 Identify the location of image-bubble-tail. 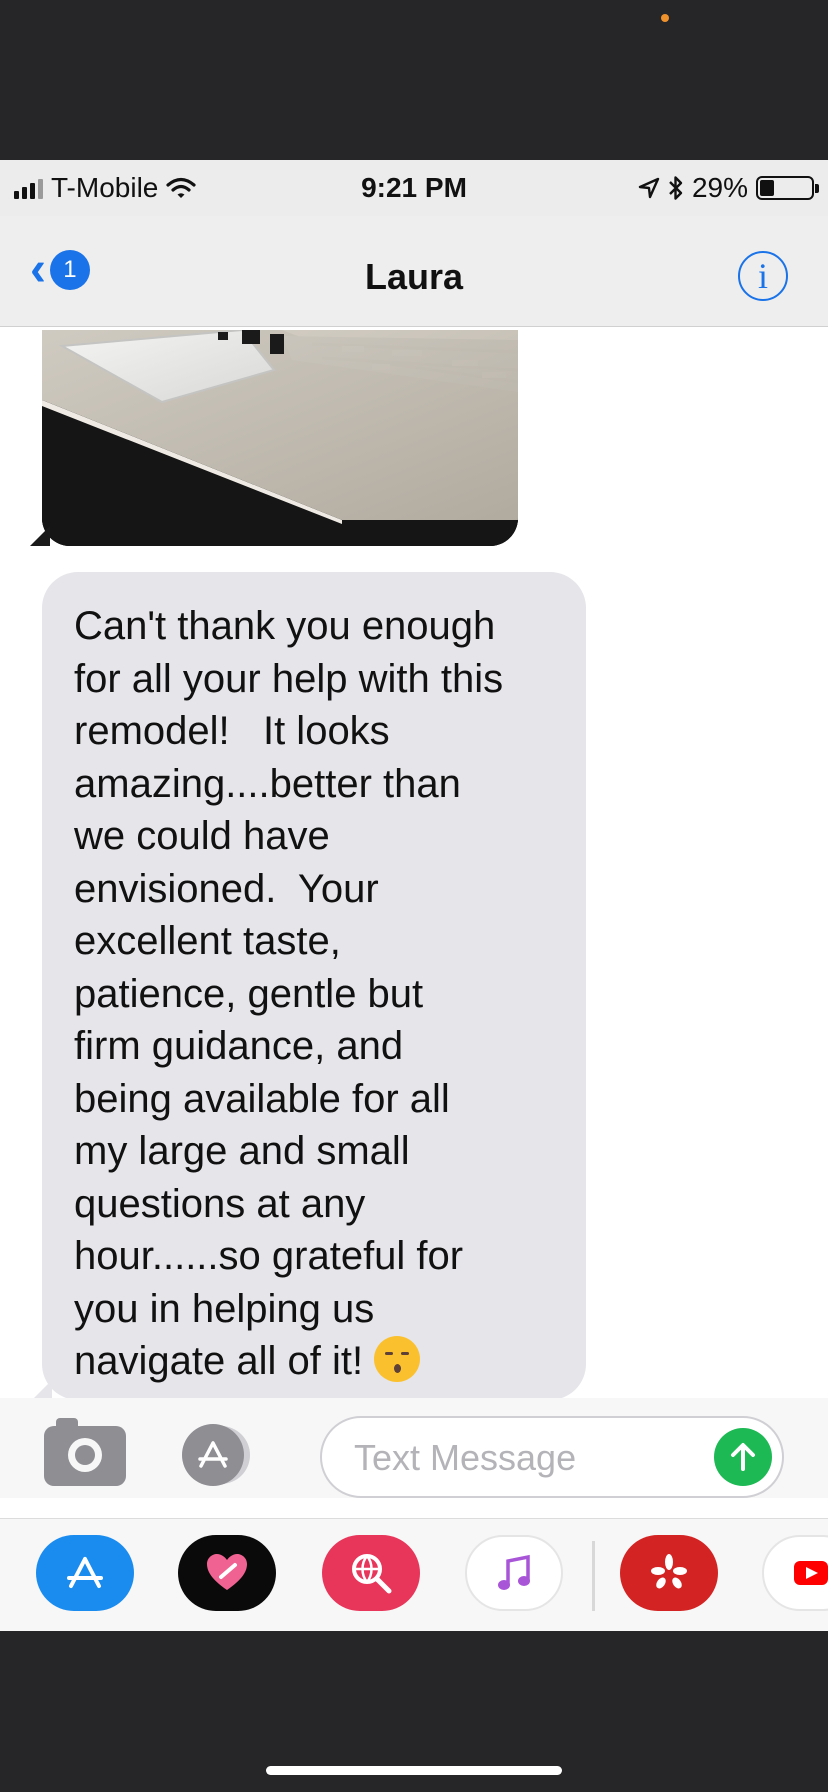
(40, 536).